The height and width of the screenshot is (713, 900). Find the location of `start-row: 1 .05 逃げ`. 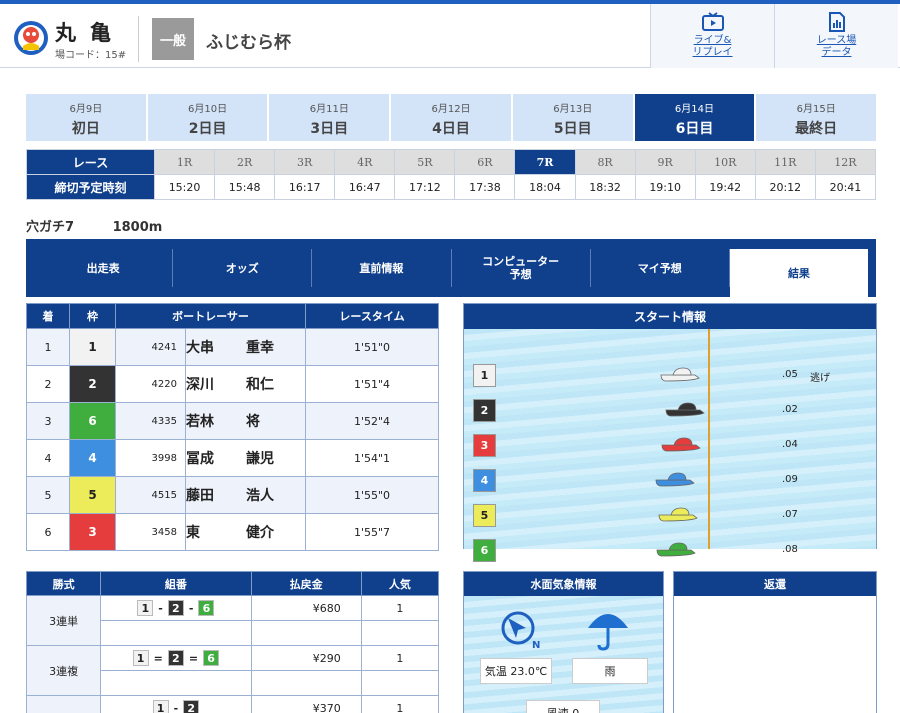

start-row: 1 .05 逃げ is located at coordinates (670, 375).